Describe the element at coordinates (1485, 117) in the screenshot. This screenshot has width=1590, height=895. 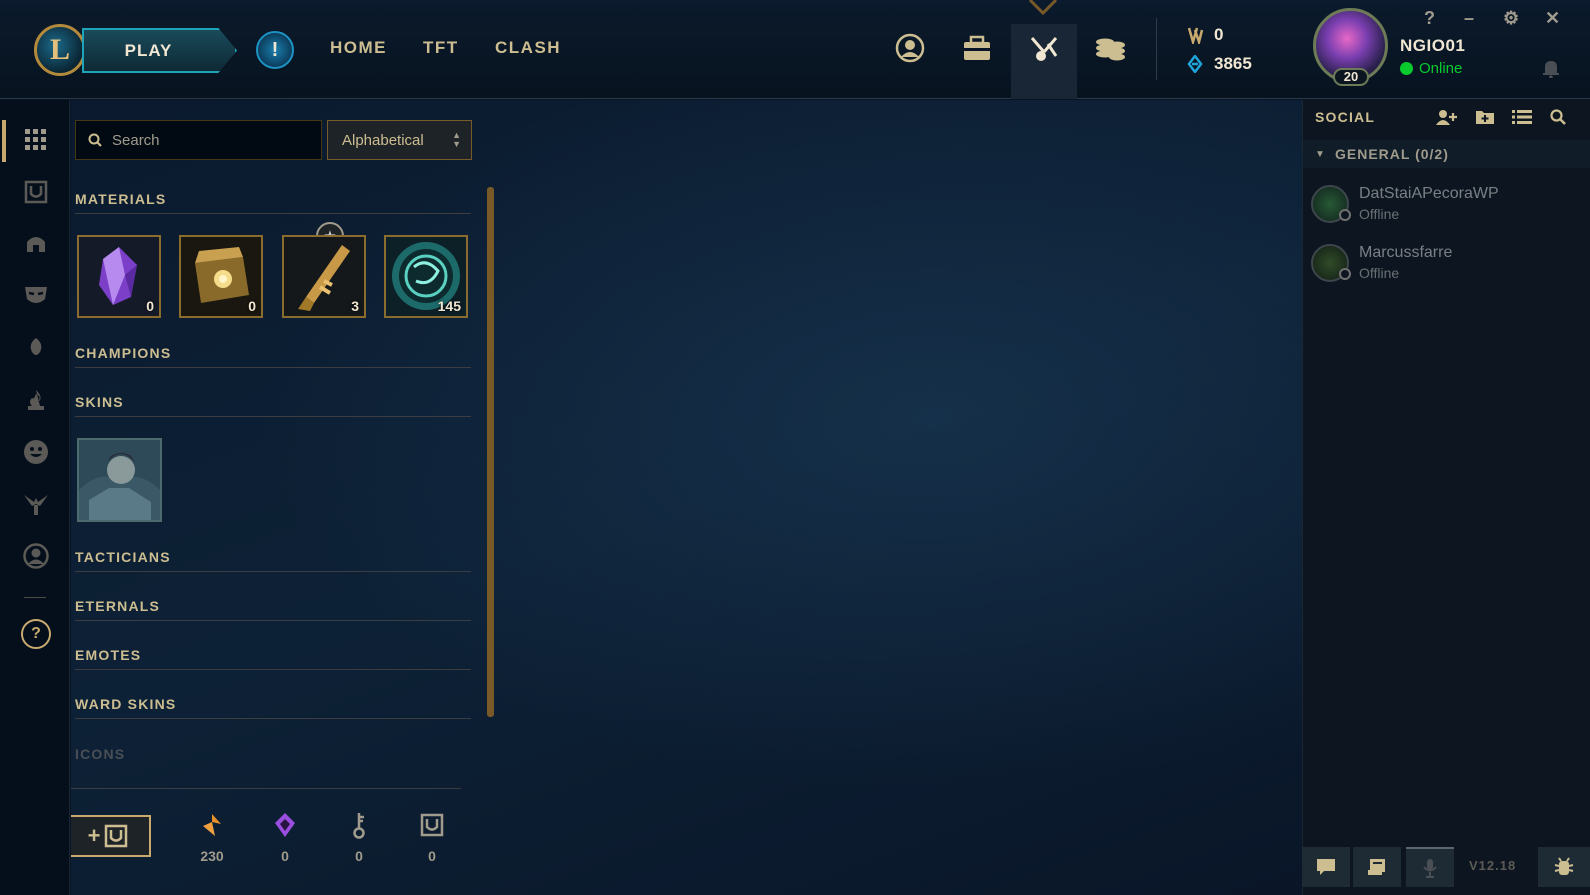
I see `add-folder-icon` at that location.